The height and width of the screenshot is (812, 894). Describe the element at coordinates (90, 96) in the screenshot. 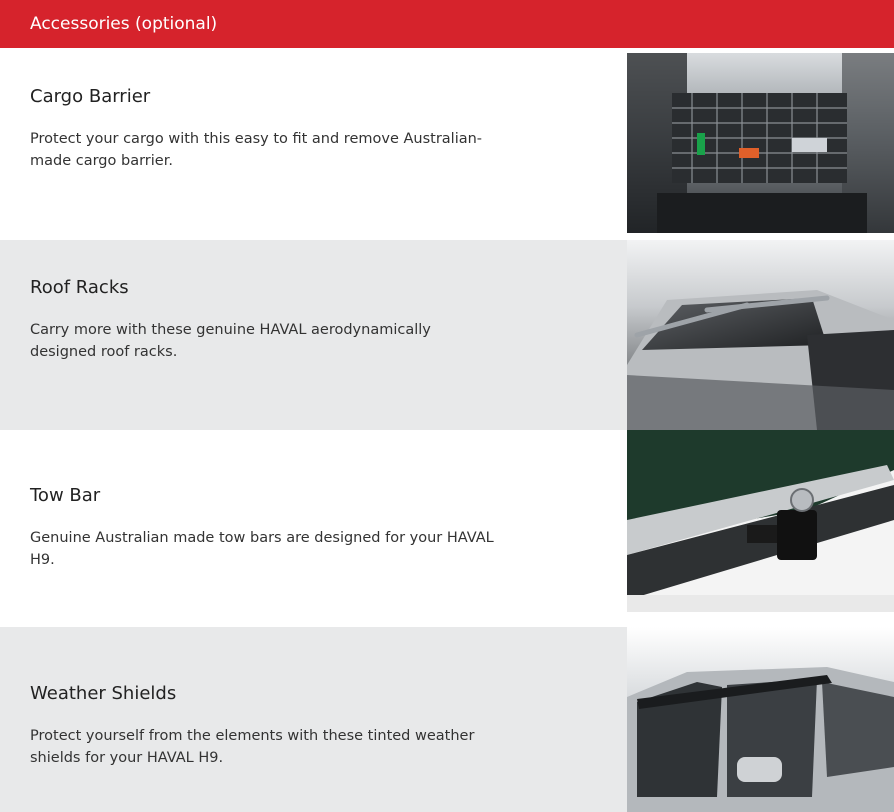

I see `accessory-title: Cargo Barrier` at that location.